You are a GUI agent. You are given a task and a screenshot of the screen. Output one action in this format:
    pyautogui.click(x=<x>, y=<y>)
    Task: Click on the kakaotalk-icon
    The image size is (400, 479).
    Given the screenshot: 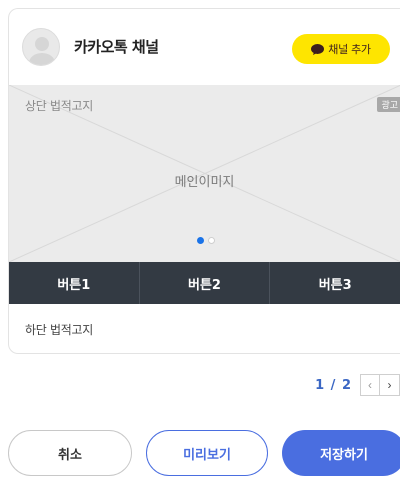 What is the action you would take?
    pyautogui.click(x=318, y=49)
    